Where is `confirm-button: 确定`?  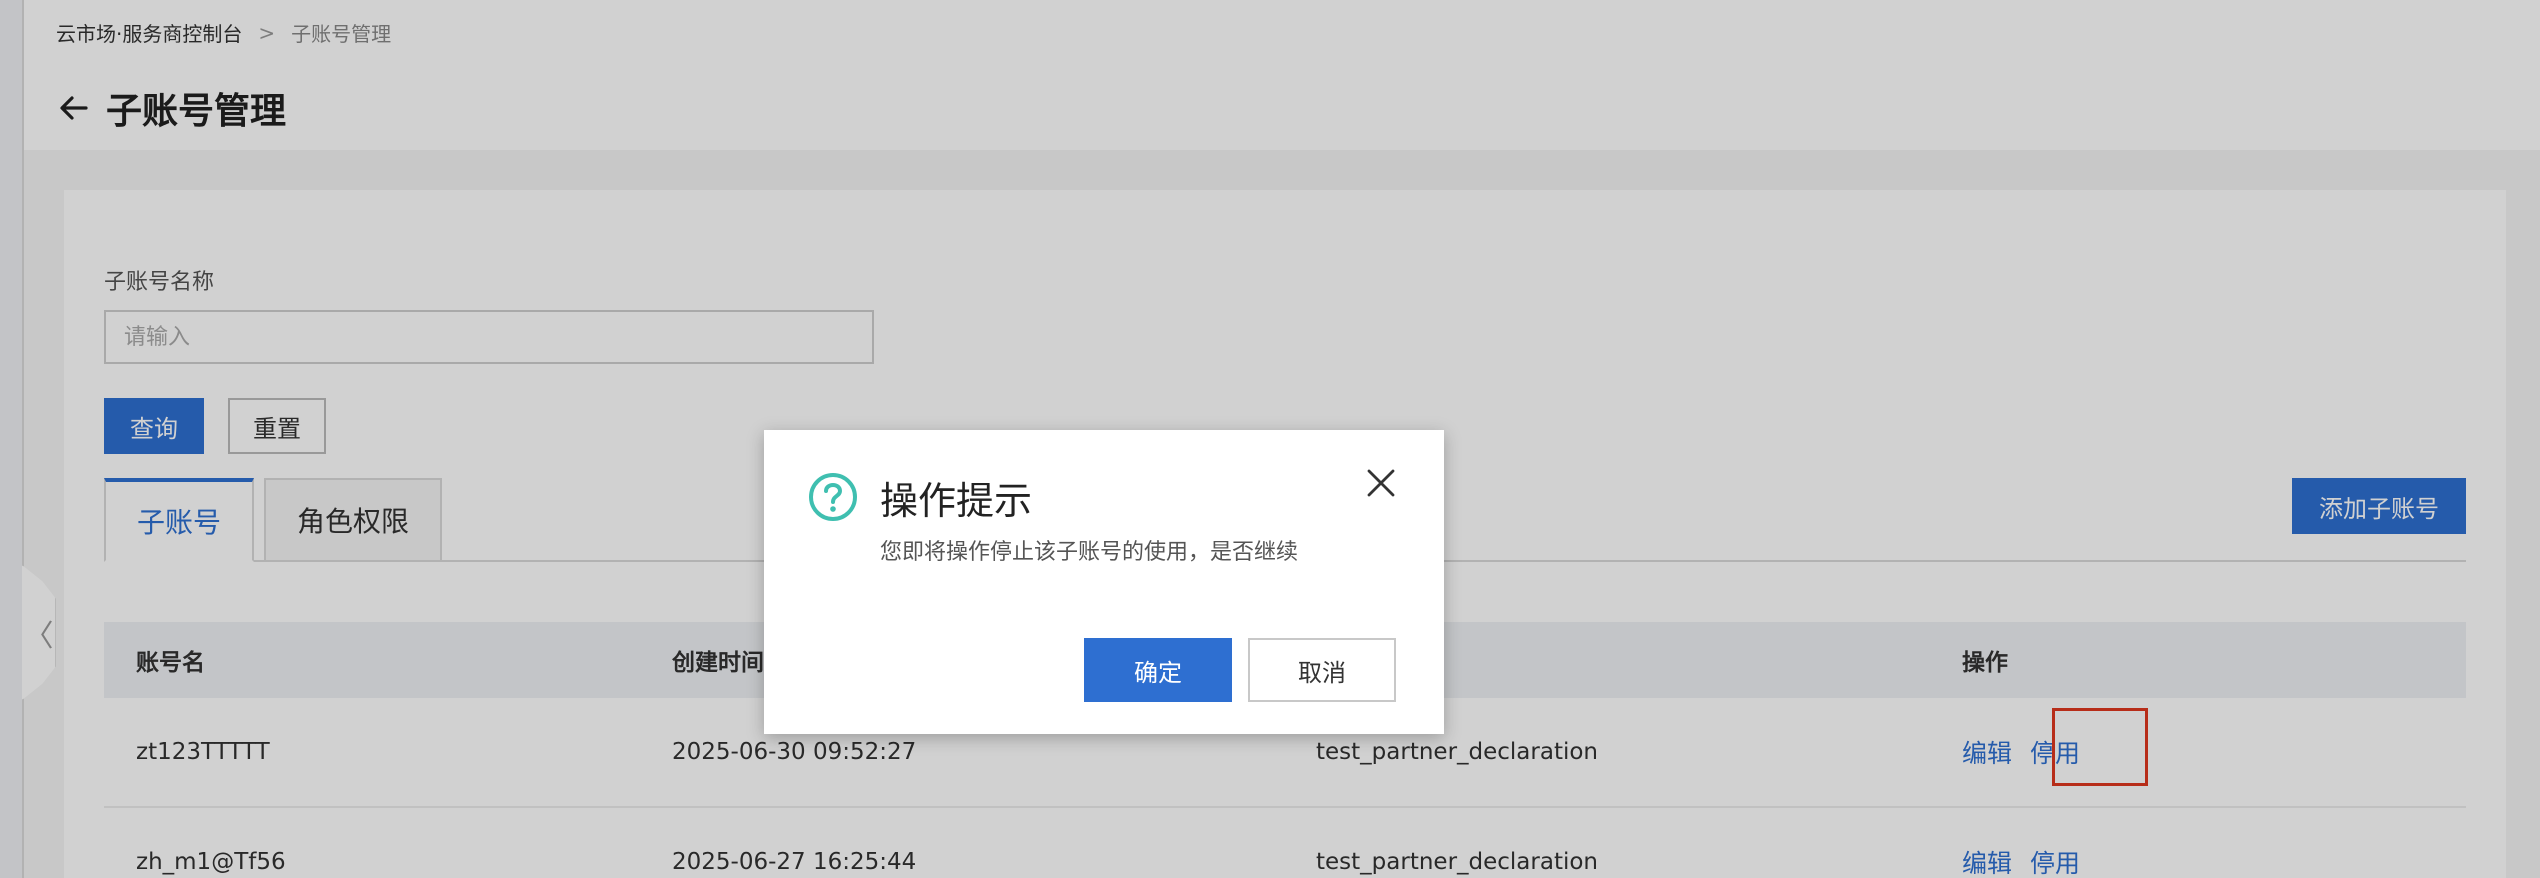
confirm-button: 确定 is located at coordinates (1158, 670).